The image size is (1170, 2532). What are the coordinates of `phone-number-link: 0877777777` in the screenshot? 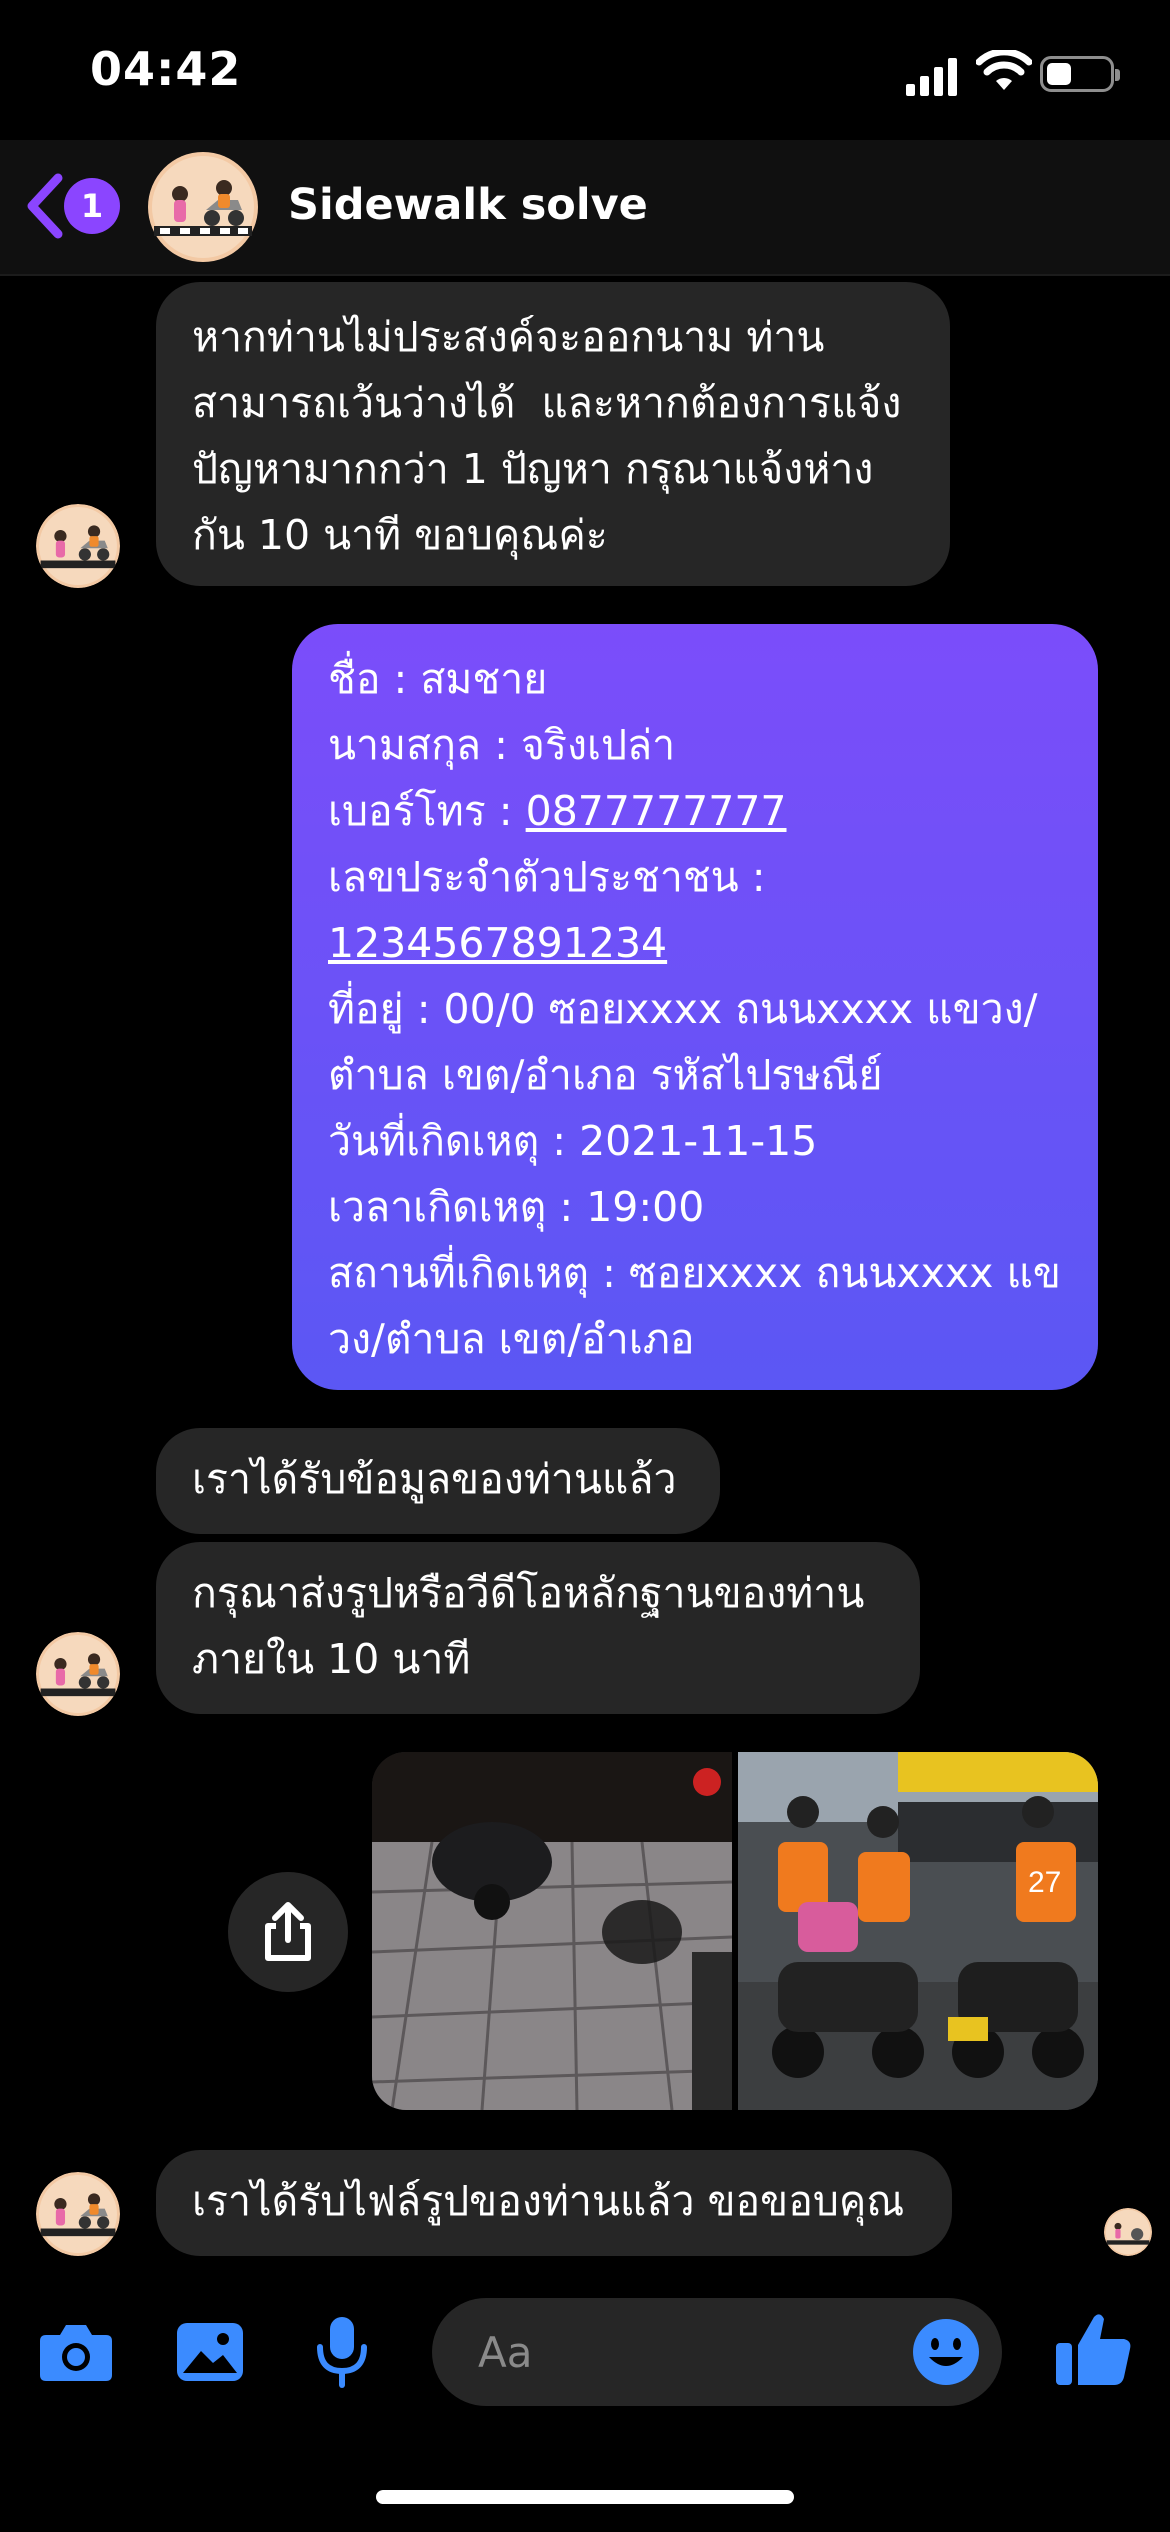 It's located at (656, 811).